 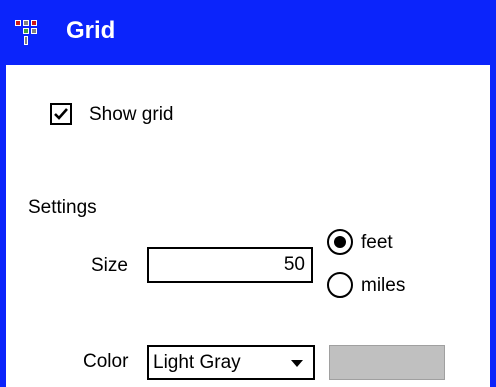 What do you see at coordinates (340, 285) in the screenshot?
I see `miles-radio` at bounding box center [340, 285].